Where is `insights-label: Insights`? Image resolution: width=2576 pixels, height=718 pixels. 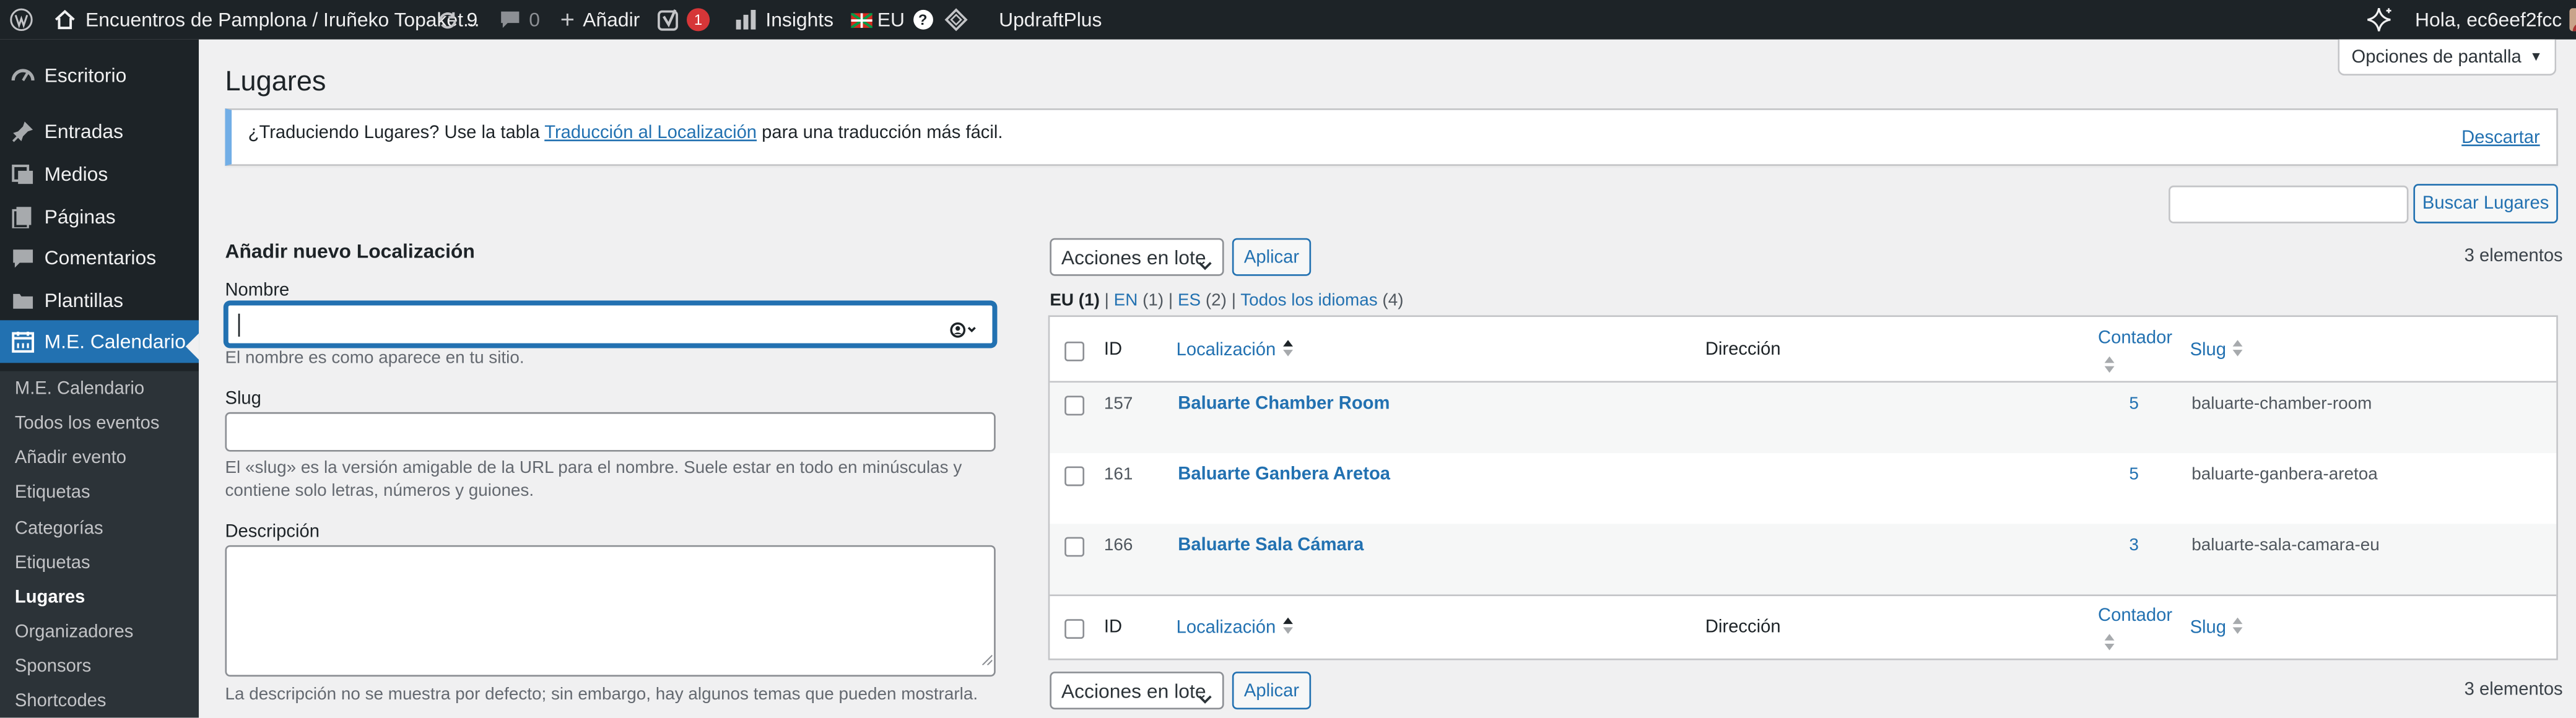 insights-label: Insights is located at coordinates (799, 20).